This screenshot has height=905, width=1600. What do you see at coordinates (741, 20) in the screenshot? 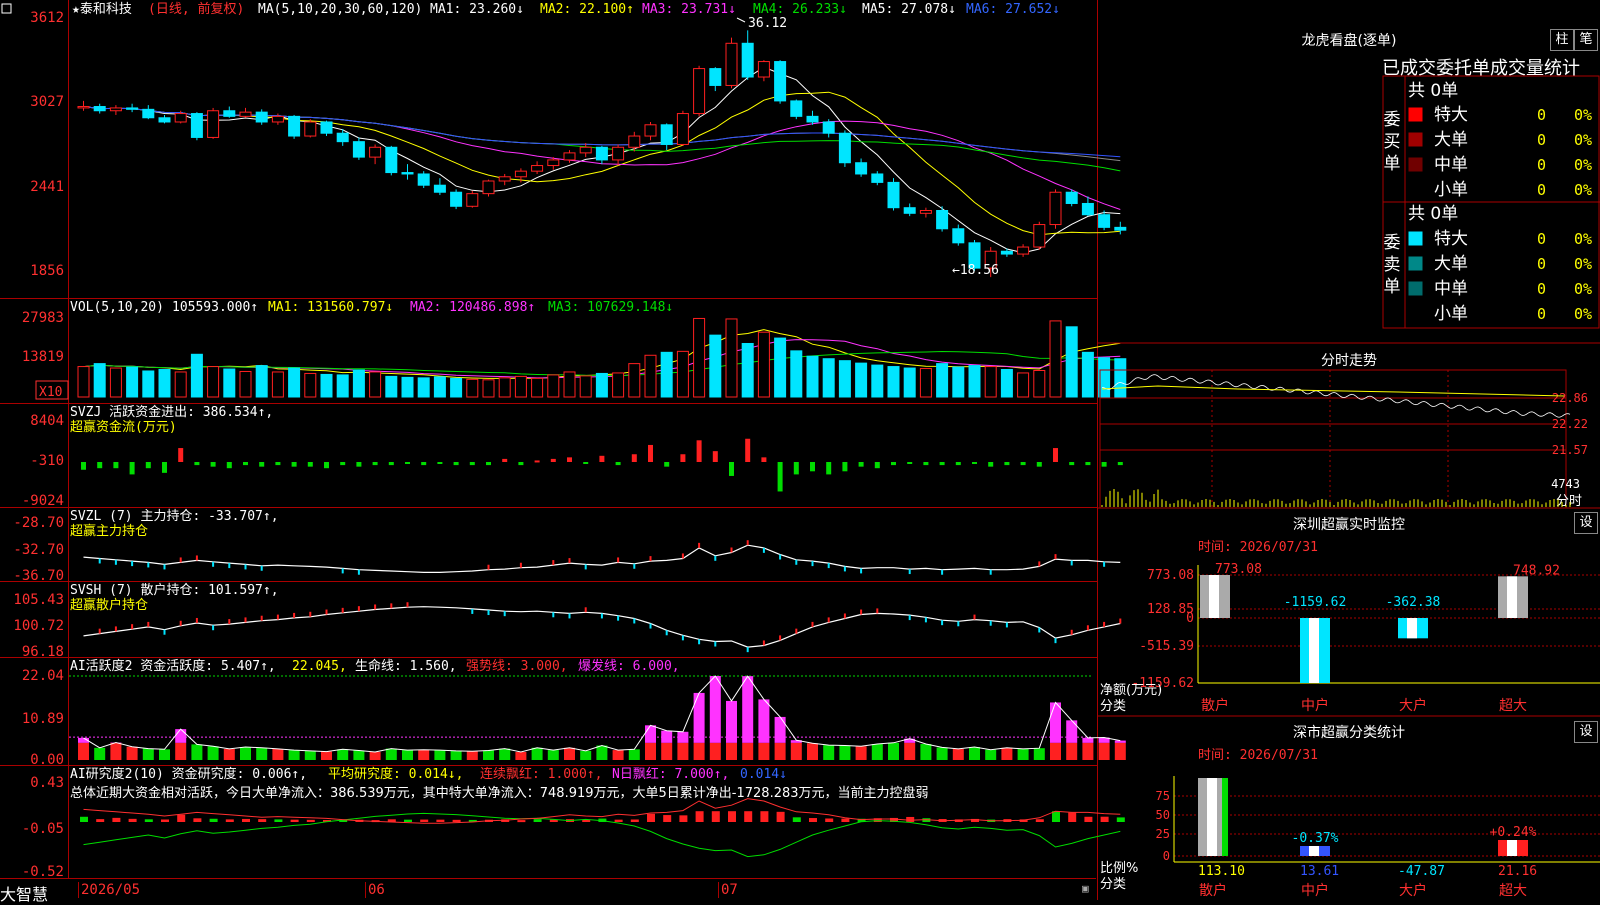
I see `high-pointer` at bounding box center [741, 20].